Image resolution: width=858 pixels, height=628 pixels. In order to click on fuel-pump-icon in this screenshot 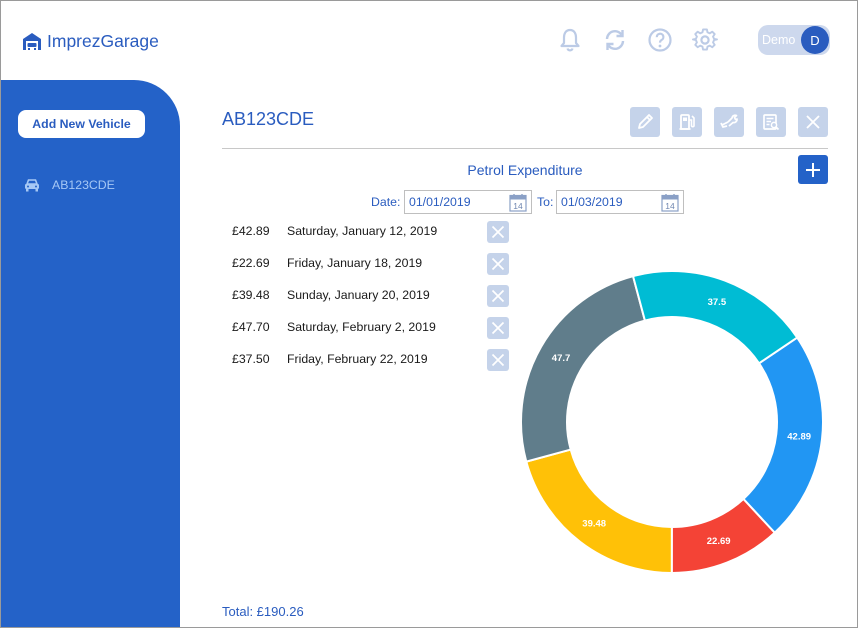, I will do `click(687, 122)`.